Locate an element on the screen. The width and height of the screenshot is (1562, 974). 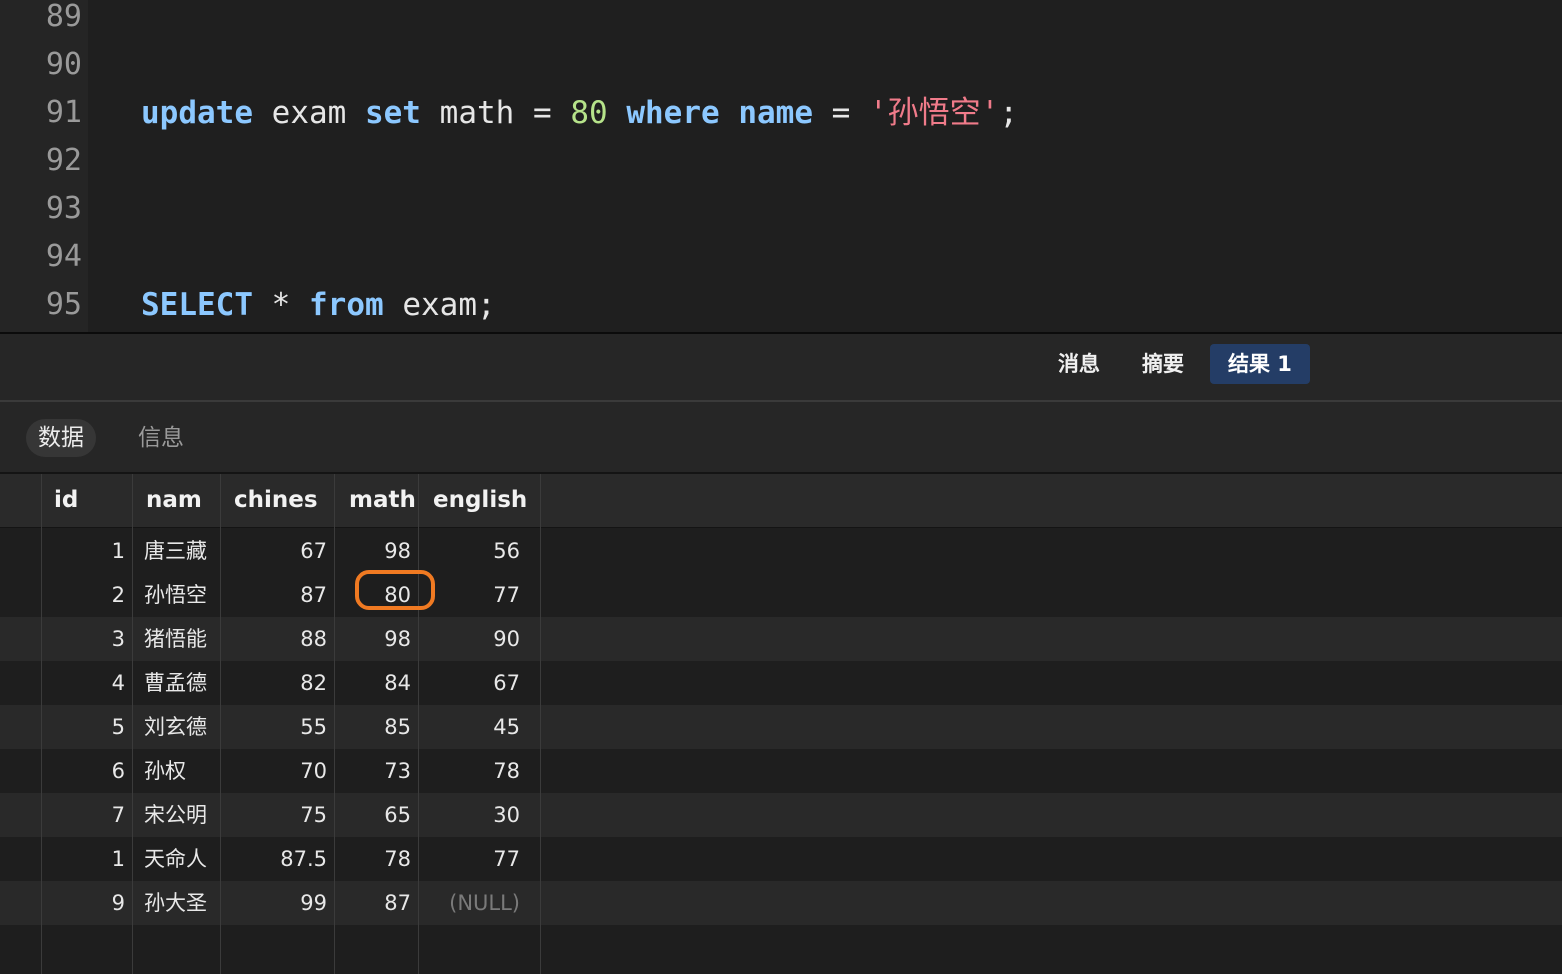
cell-id: 7 is located at coordinates (83, 815).